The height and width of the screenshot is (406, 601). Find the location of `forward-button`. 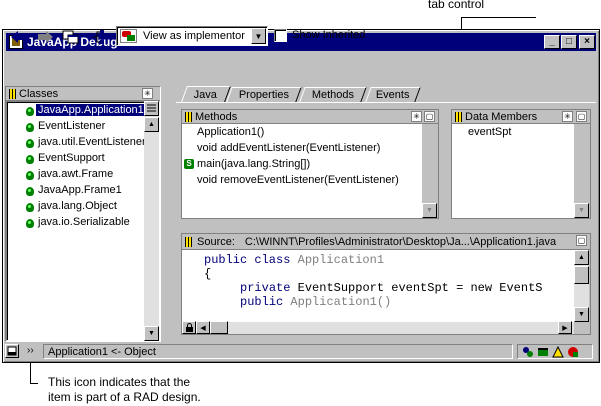

forward-button is located at coordinates (45, 37).